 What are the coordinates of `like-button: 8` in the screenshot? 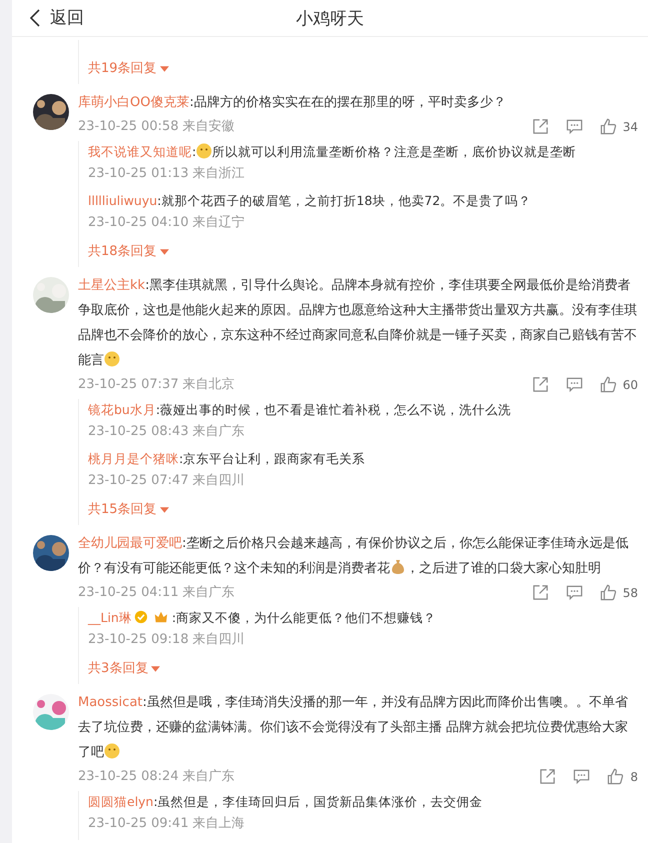 It's located at (622, 776).